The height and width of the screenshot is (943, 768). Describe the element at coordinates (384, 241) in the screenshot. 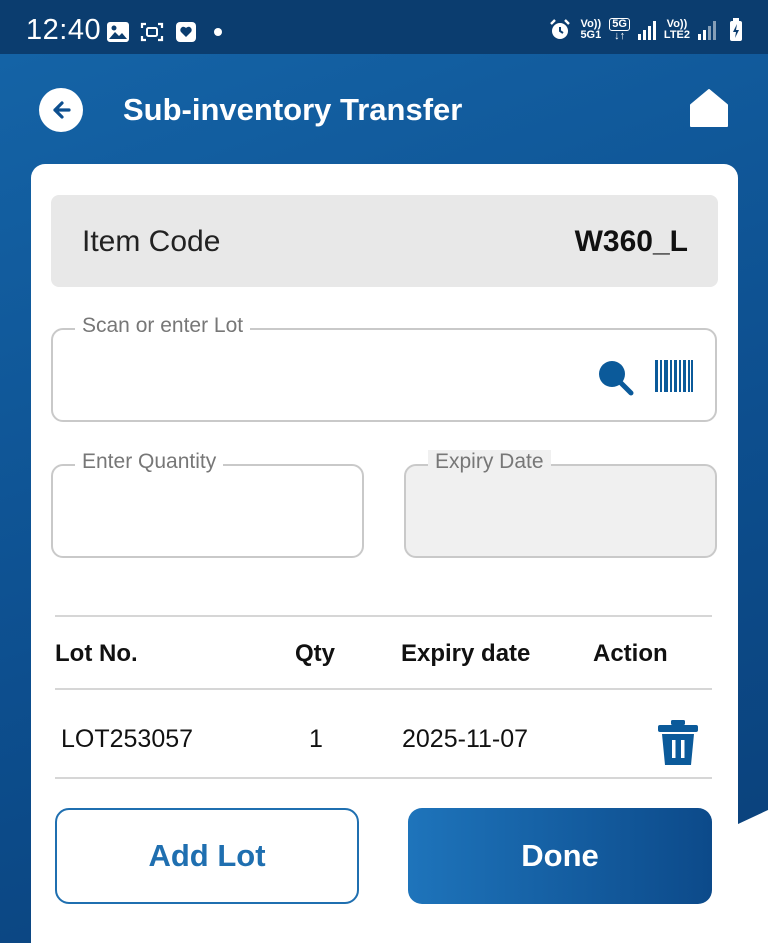

I see `item-code-panel: Item Code W360_L` at that location.